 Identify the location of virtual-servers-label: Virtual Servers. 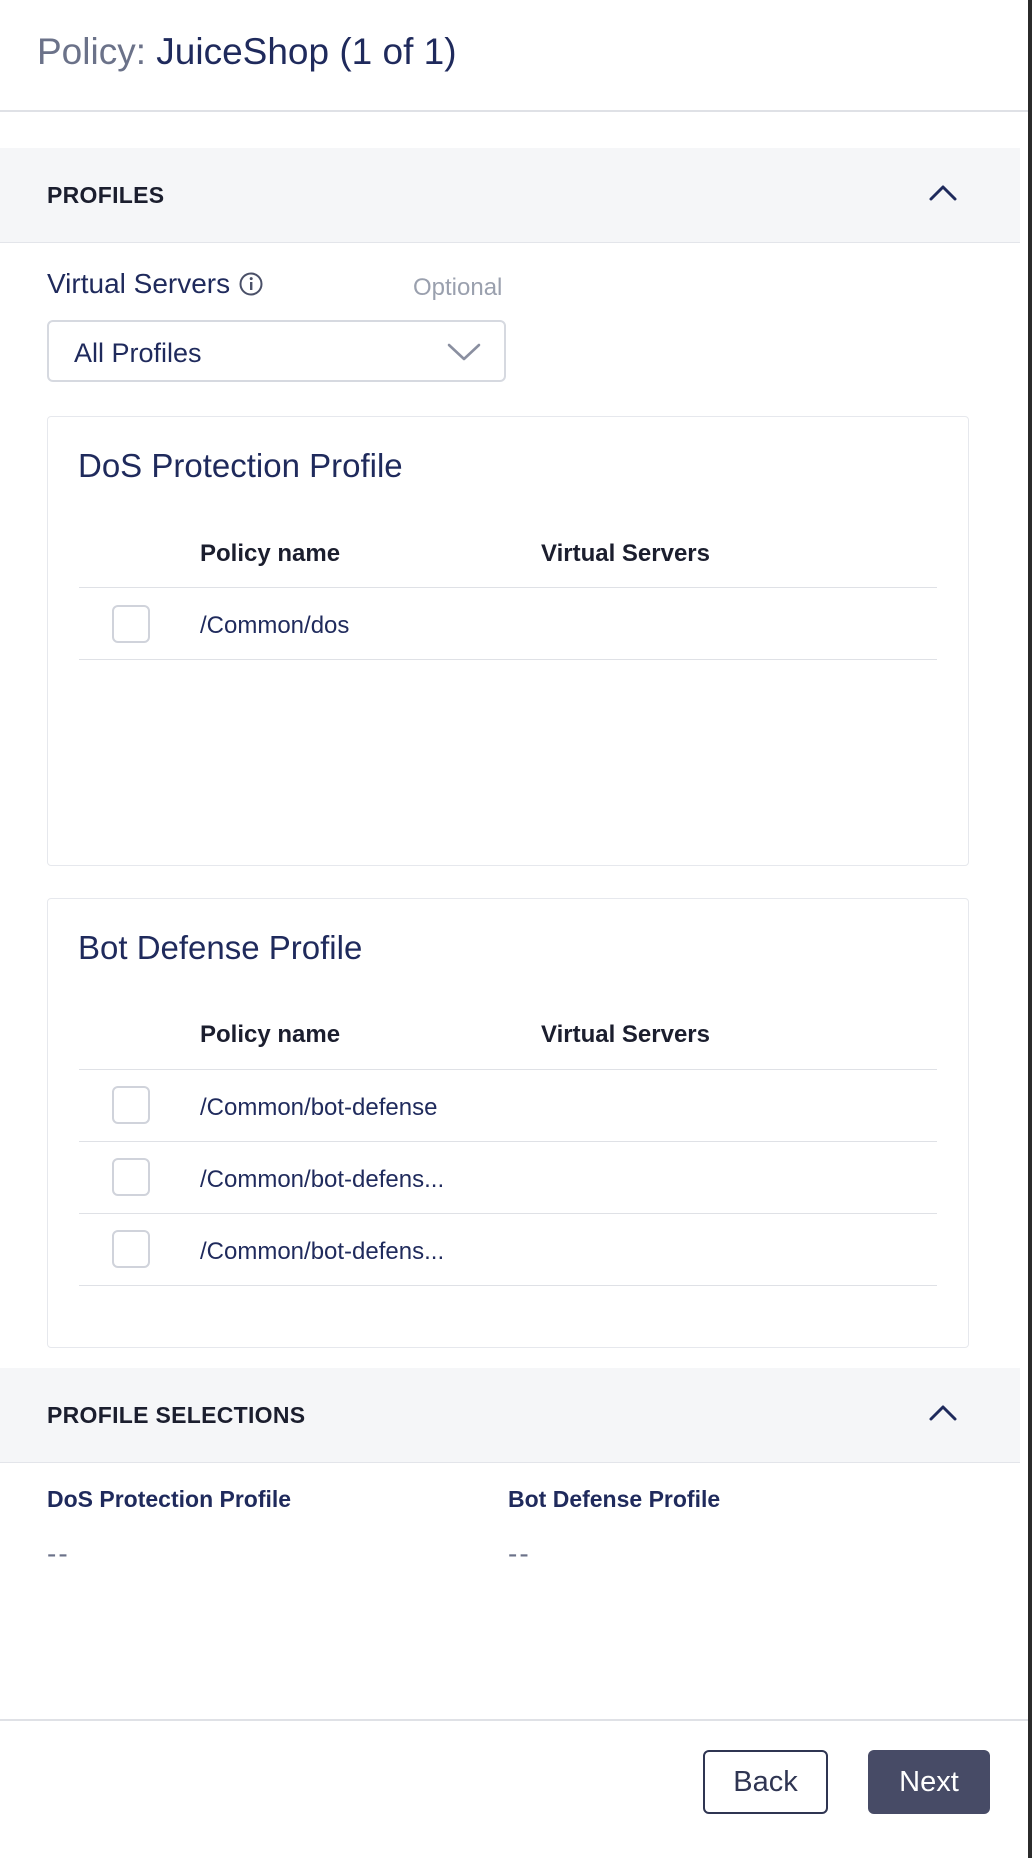
(155, 284).